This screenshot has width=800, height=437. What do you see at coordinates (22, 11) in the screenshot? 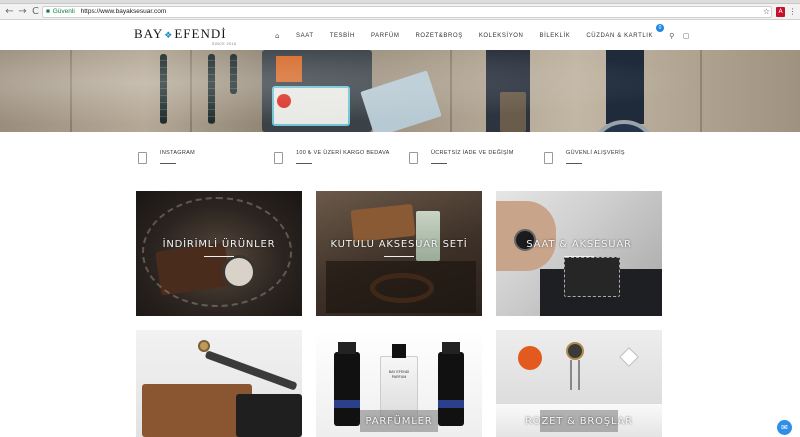
I see `forward-icon: →` at bounding box center [22, 11].